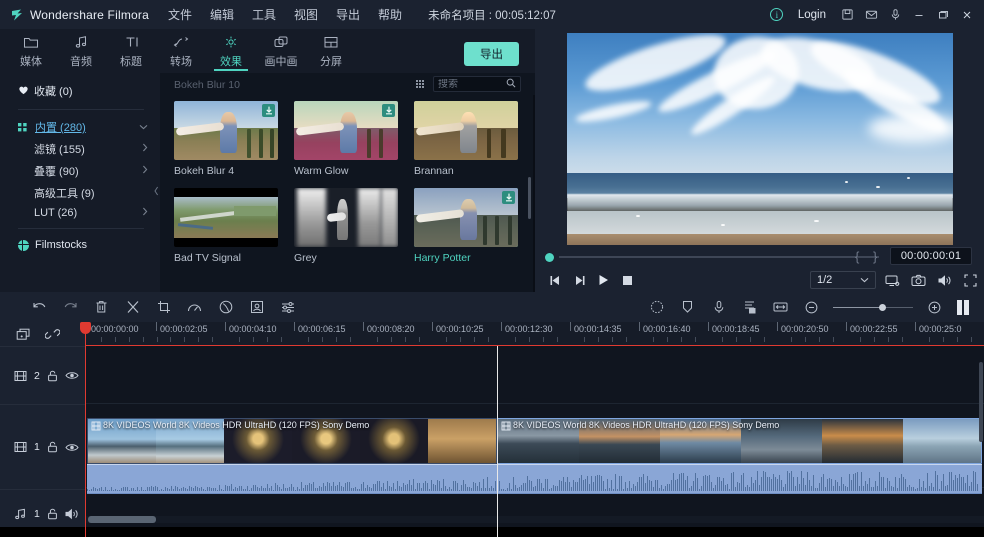  I want to click on timeline-audio-clip, so click(534, 479).